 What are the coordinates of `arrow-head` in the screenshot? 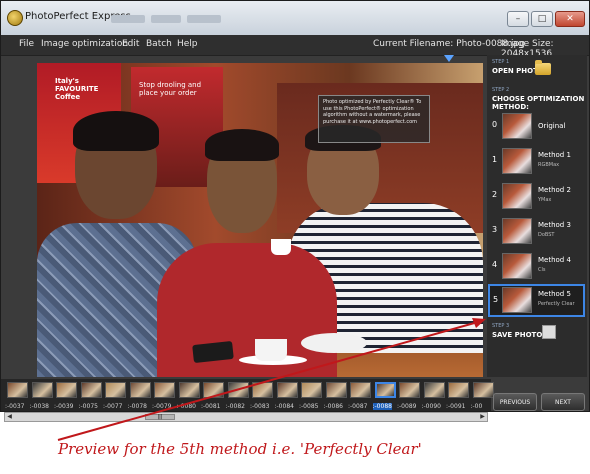 It's located at (479, 323).